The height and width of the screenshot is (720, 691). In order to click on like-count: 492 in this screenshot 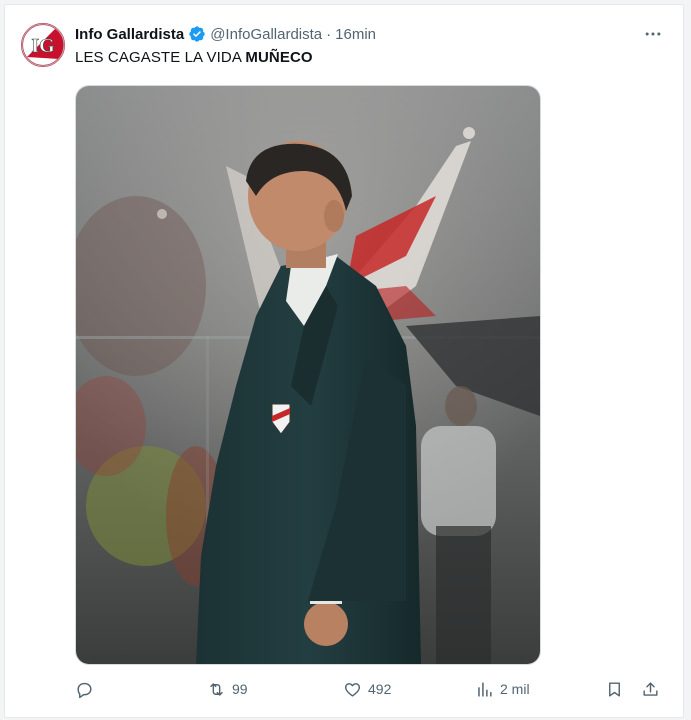, I will do `click(380, 689)`.